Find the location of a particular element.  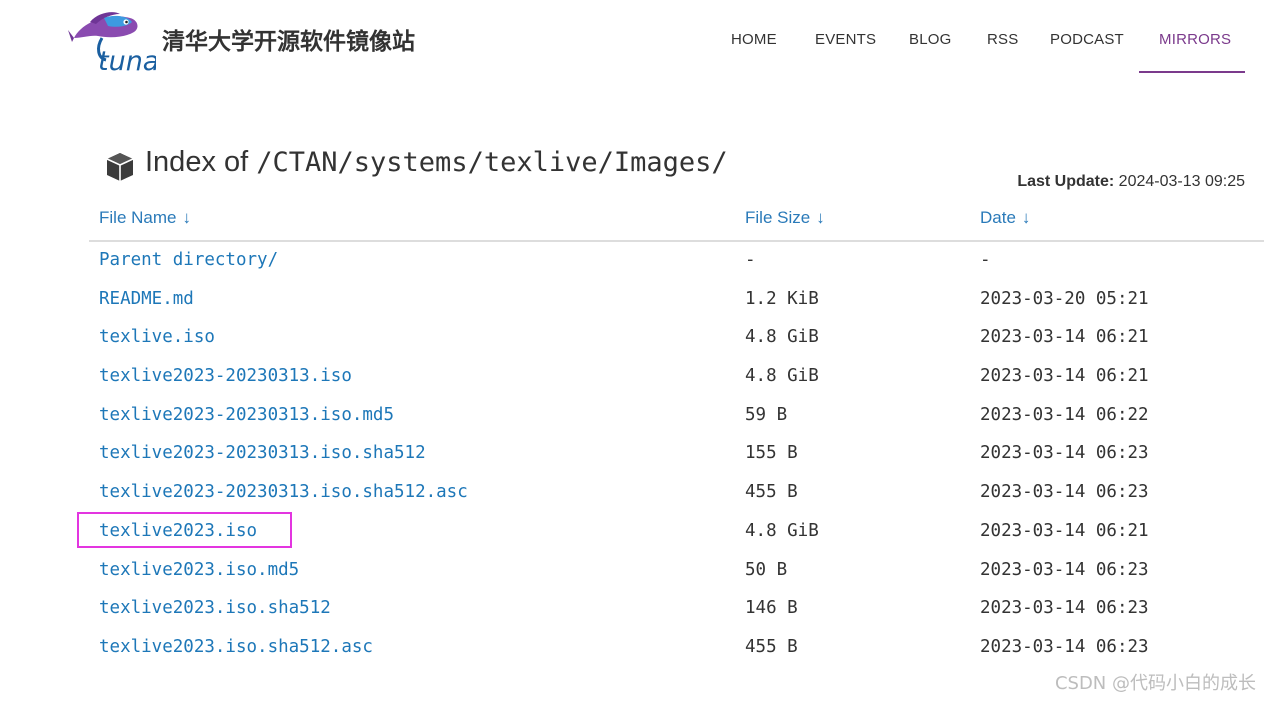

nav-mirrors: MIRRORS is located at coordinates (1195, 39).